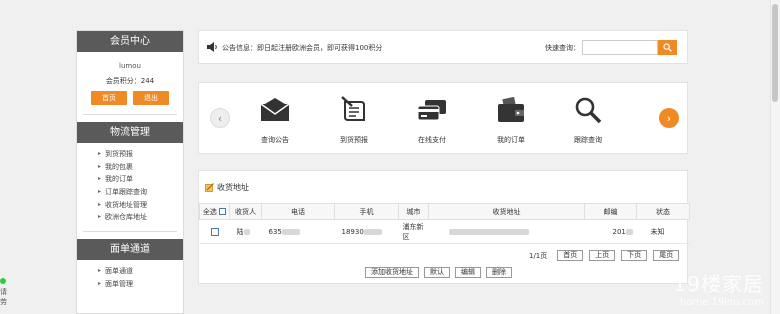 The image size is (780, 314). What do you see at coordinates (298, 211) in the screenshot?
I see `header-phone: 电话` at bounding box center [298, 211].